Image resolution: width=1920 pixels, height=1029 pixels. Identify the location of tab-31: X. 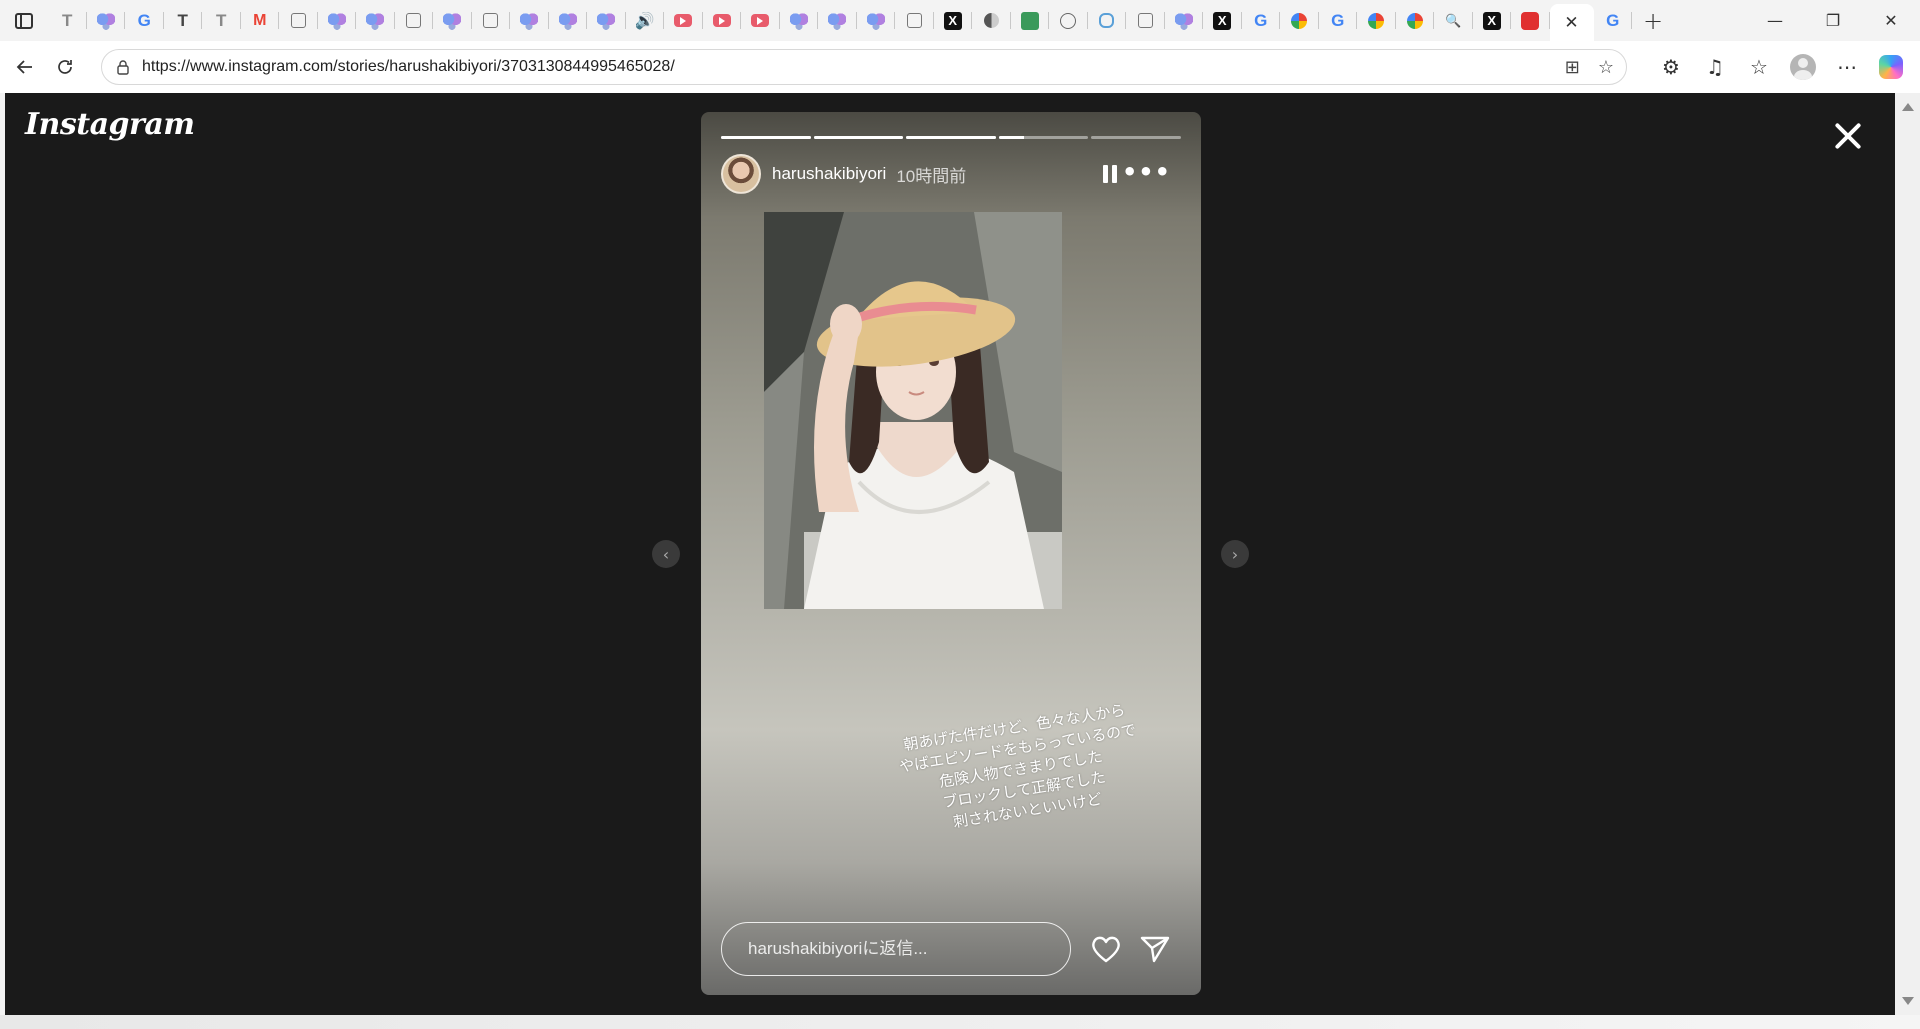
(1222, 20).